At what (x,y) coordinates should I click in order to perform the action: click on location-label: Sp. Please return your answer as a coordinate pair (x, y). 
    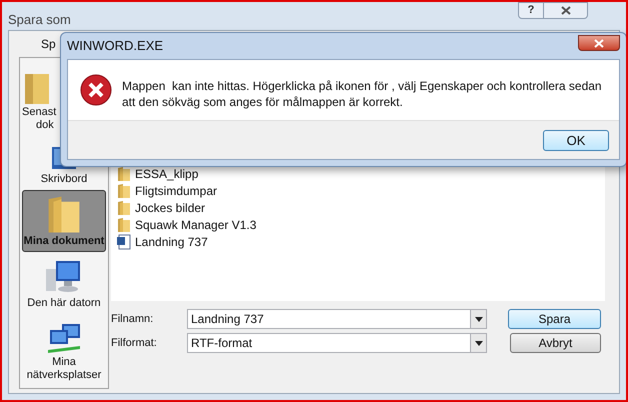
    Looking at the image, I should click on (48, 44).